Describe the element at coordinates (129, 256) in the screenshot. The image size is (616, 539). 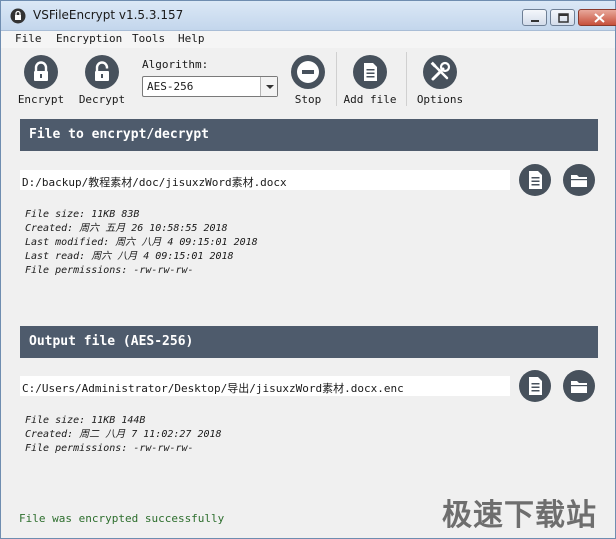
I see `input-last-read: Last read: 周六 八月 4 09:15:01 2018` at that location.